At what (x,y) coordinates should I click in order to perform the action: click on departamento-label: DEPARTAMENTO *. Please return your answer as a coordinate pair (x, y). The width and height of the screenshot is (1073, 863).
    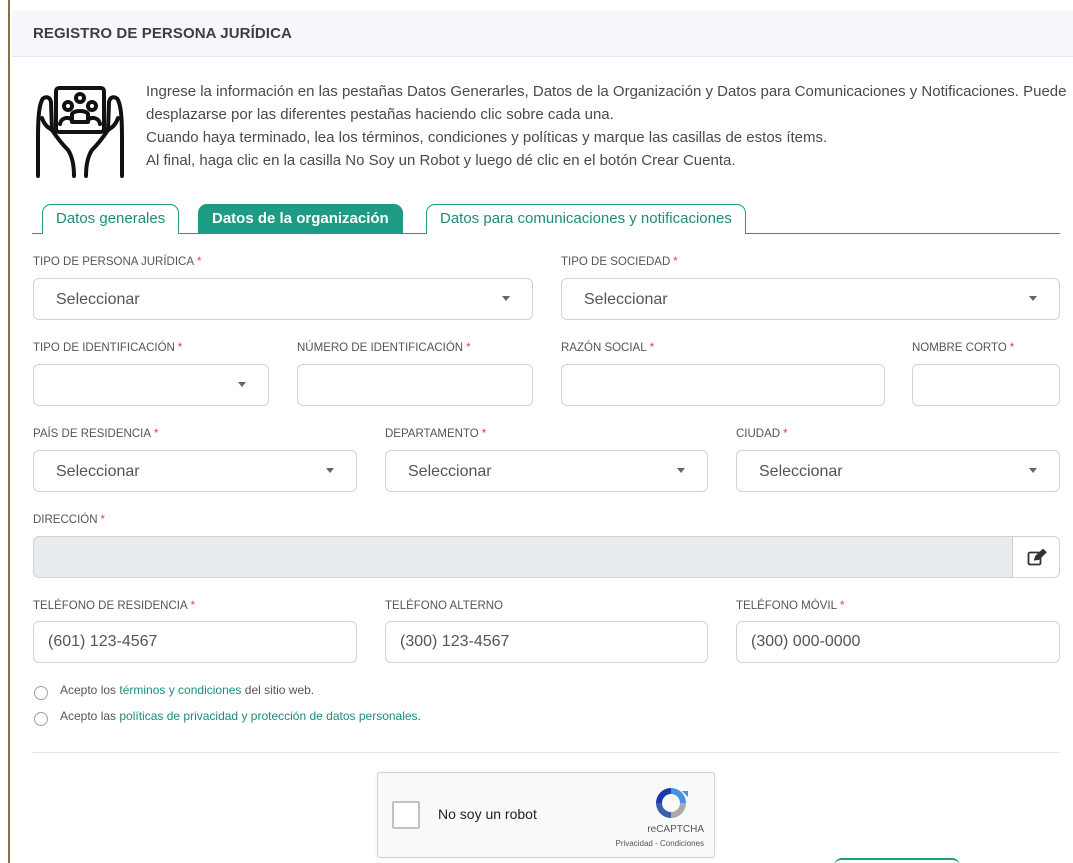
    Looking at the image, I should click on (436, 434).